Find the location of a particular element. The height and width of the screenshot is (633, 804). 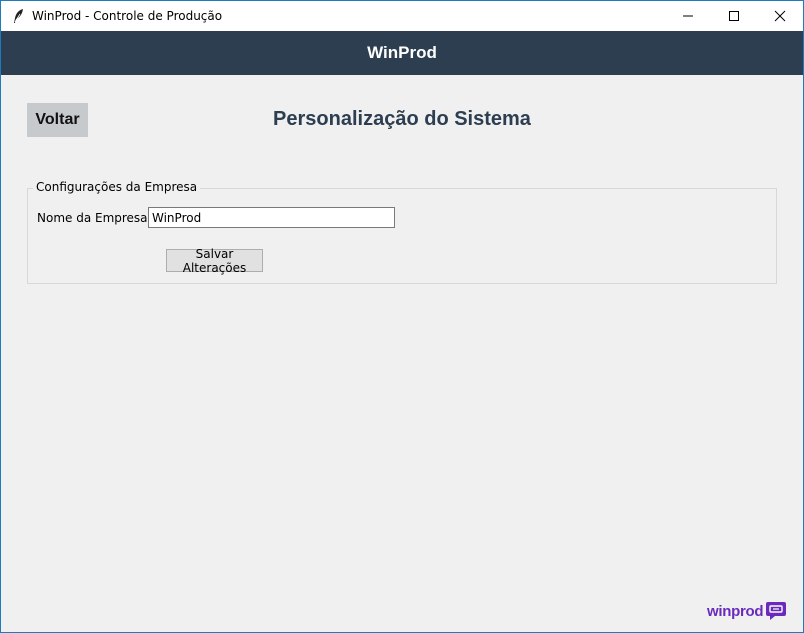

company-settings-group is located at coordinates (402, 236).